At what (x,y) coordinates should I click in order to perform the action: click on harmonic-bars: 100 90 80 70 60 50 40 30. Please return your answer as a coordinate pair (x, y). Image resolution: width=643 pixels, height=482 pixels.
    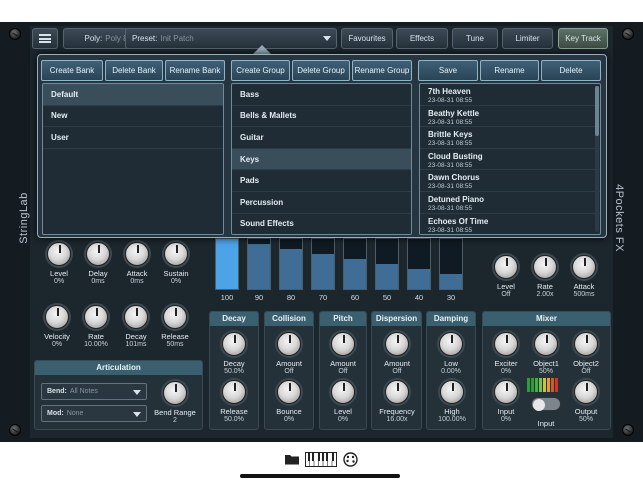
    Looking at the image, I should click on (342, 271).